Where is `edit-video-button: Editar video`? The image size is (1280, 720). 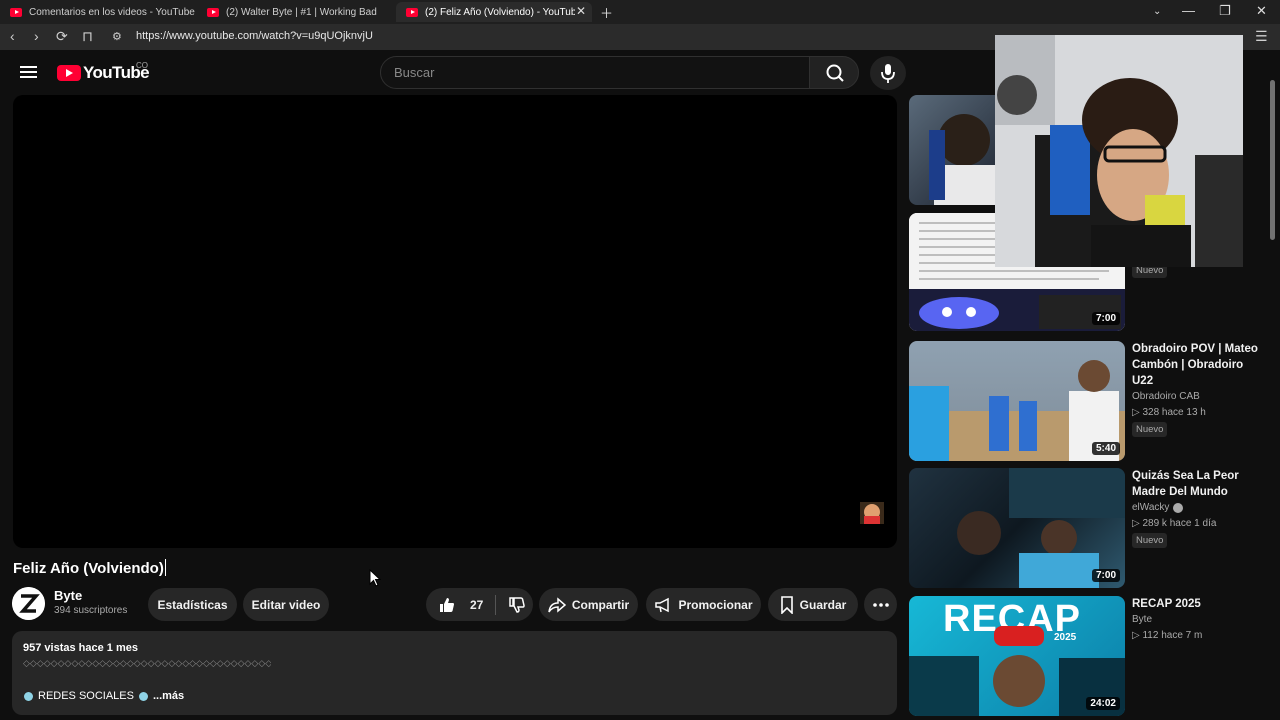 edit-video-button: Editar video is located at coordinates (286, 604).